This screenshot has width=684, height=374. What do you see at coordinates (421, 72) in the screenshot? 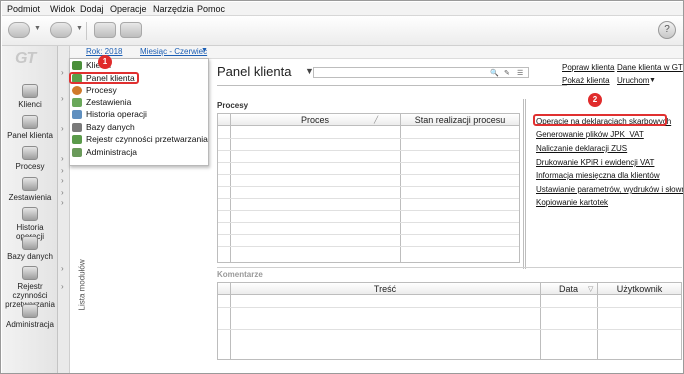
I see `search-input: 🔍 ✎ ☰` at bounding box center [421, 72].